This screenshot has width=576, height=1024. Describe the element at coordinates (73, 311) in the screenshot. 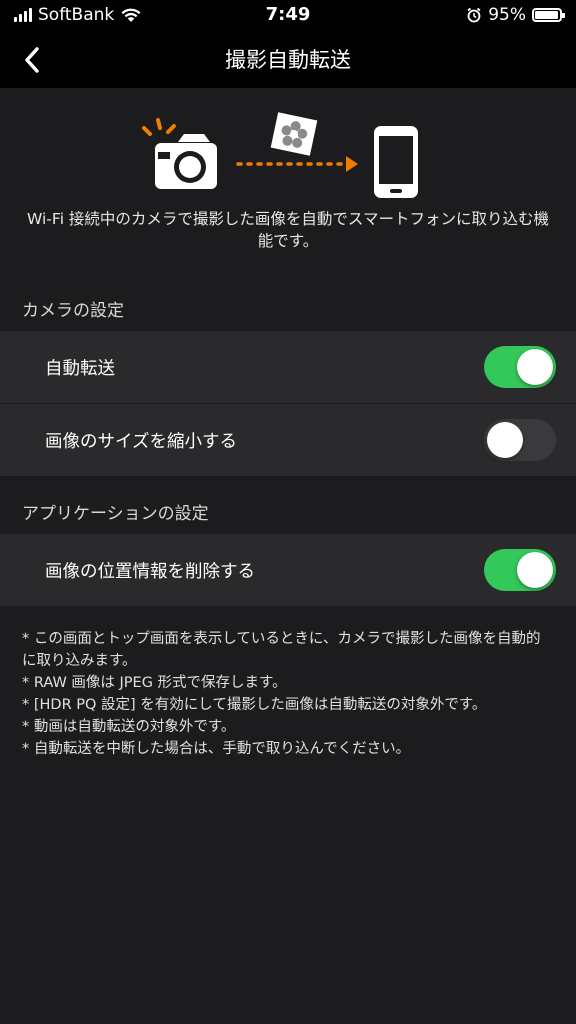

I see `section-header-camera: カメラの設定` at that location.